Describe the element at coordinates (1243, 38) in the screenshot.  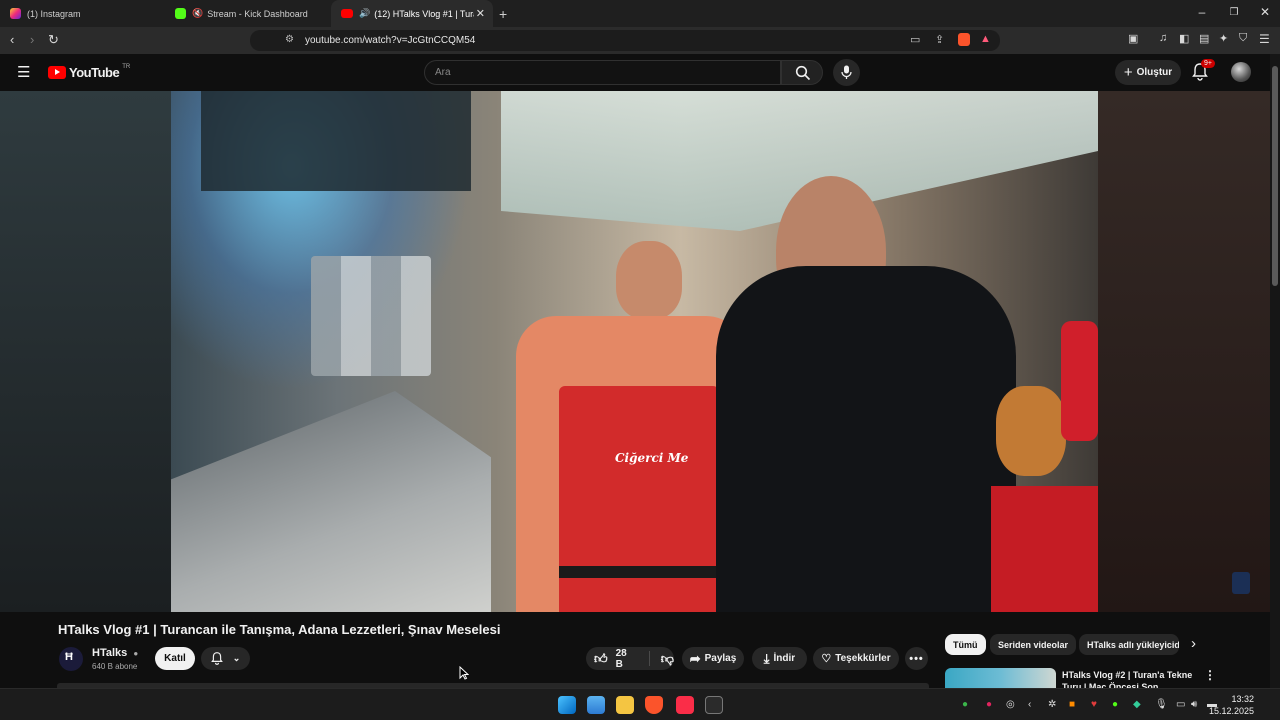
I see `vpn-icon: ⛉` at that location.